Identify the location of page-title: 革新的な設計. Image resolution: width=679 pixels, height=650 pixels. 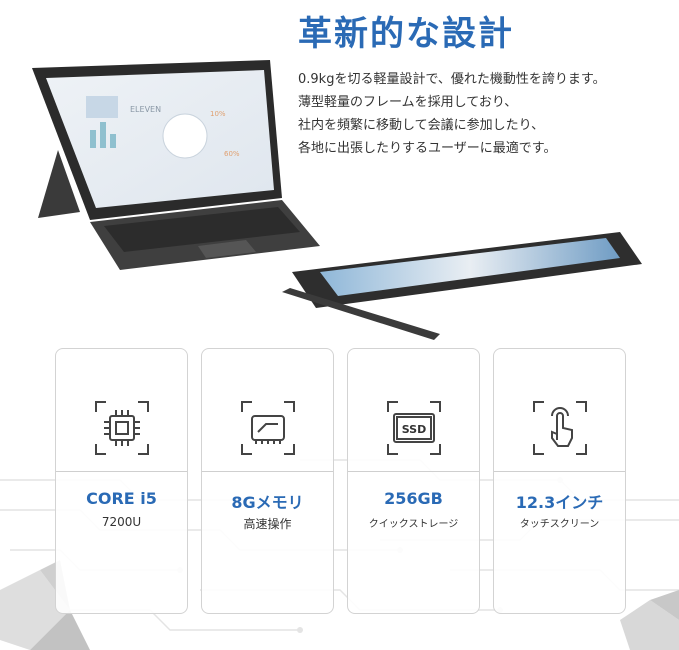
(406, 34).